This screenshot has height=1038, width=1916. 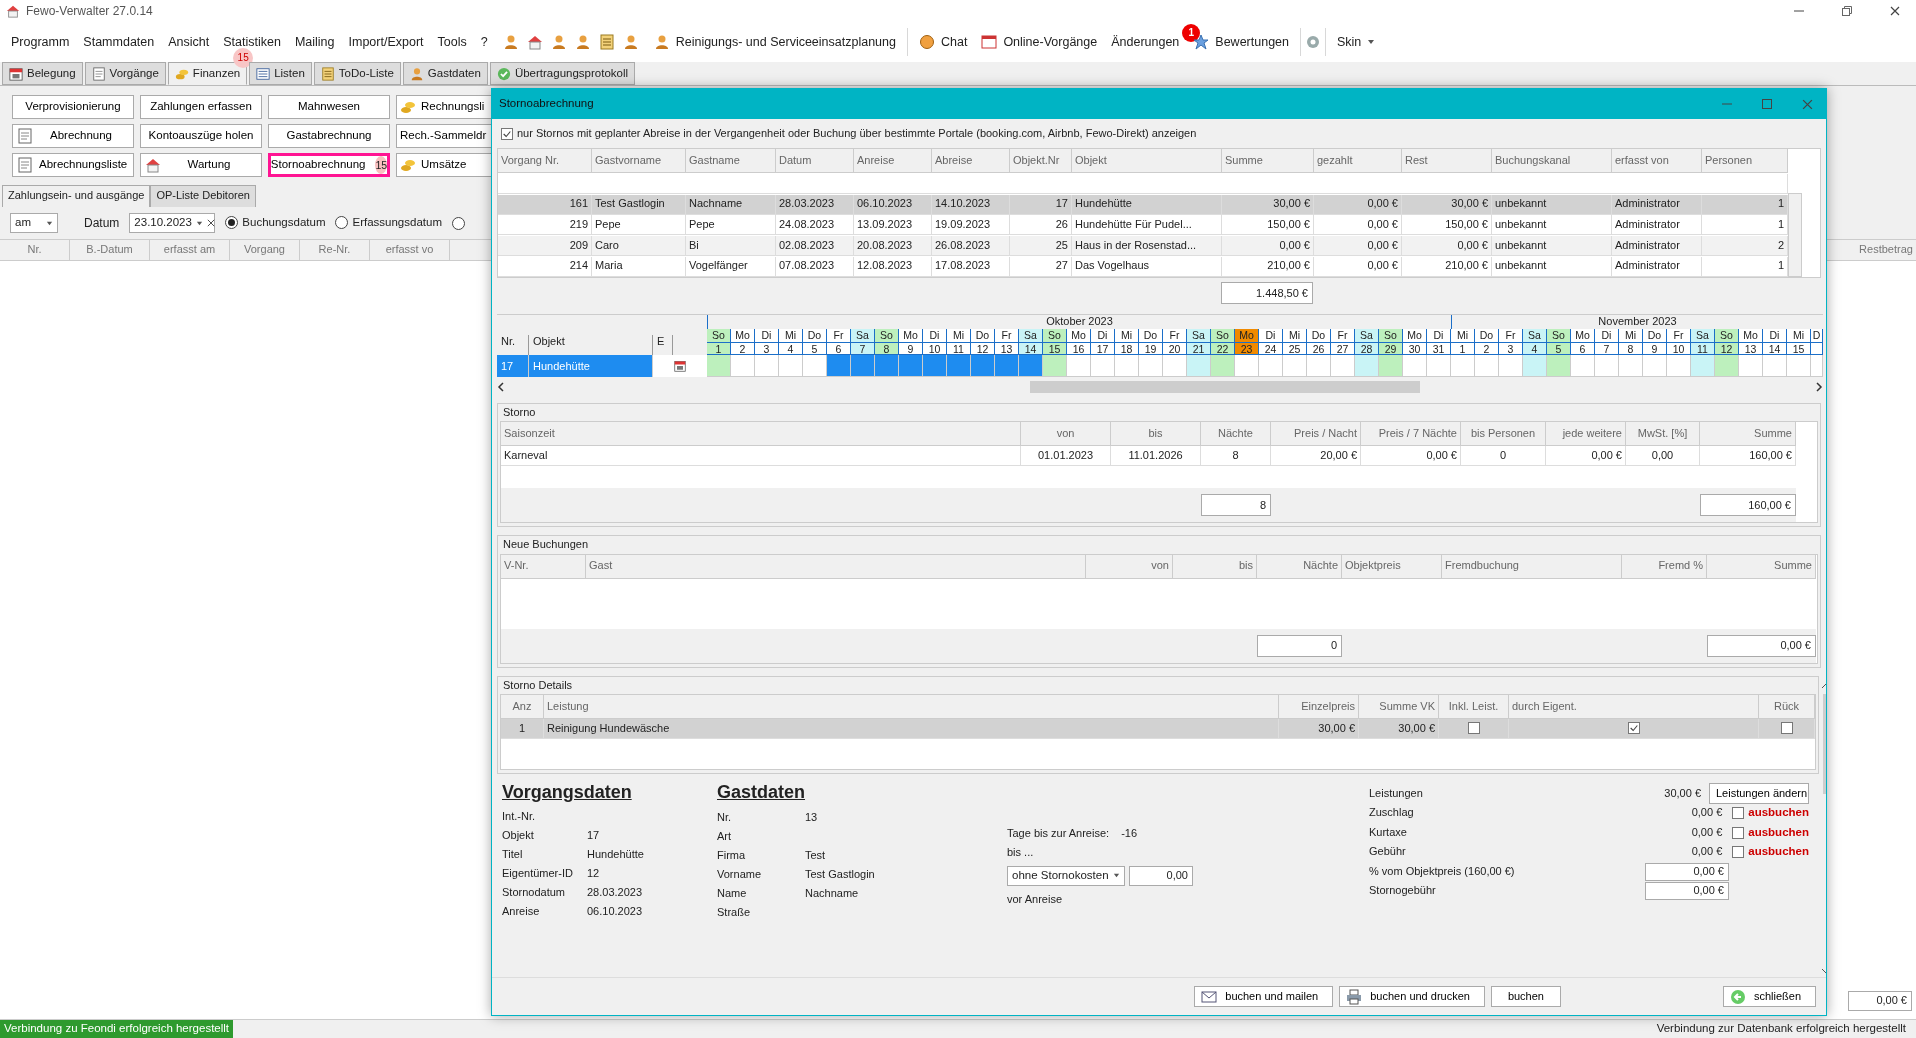 What do you see at coordinates (911, 706) in the screenshot?
I see `column-header: Leistung` at bounding box center [911, 706].